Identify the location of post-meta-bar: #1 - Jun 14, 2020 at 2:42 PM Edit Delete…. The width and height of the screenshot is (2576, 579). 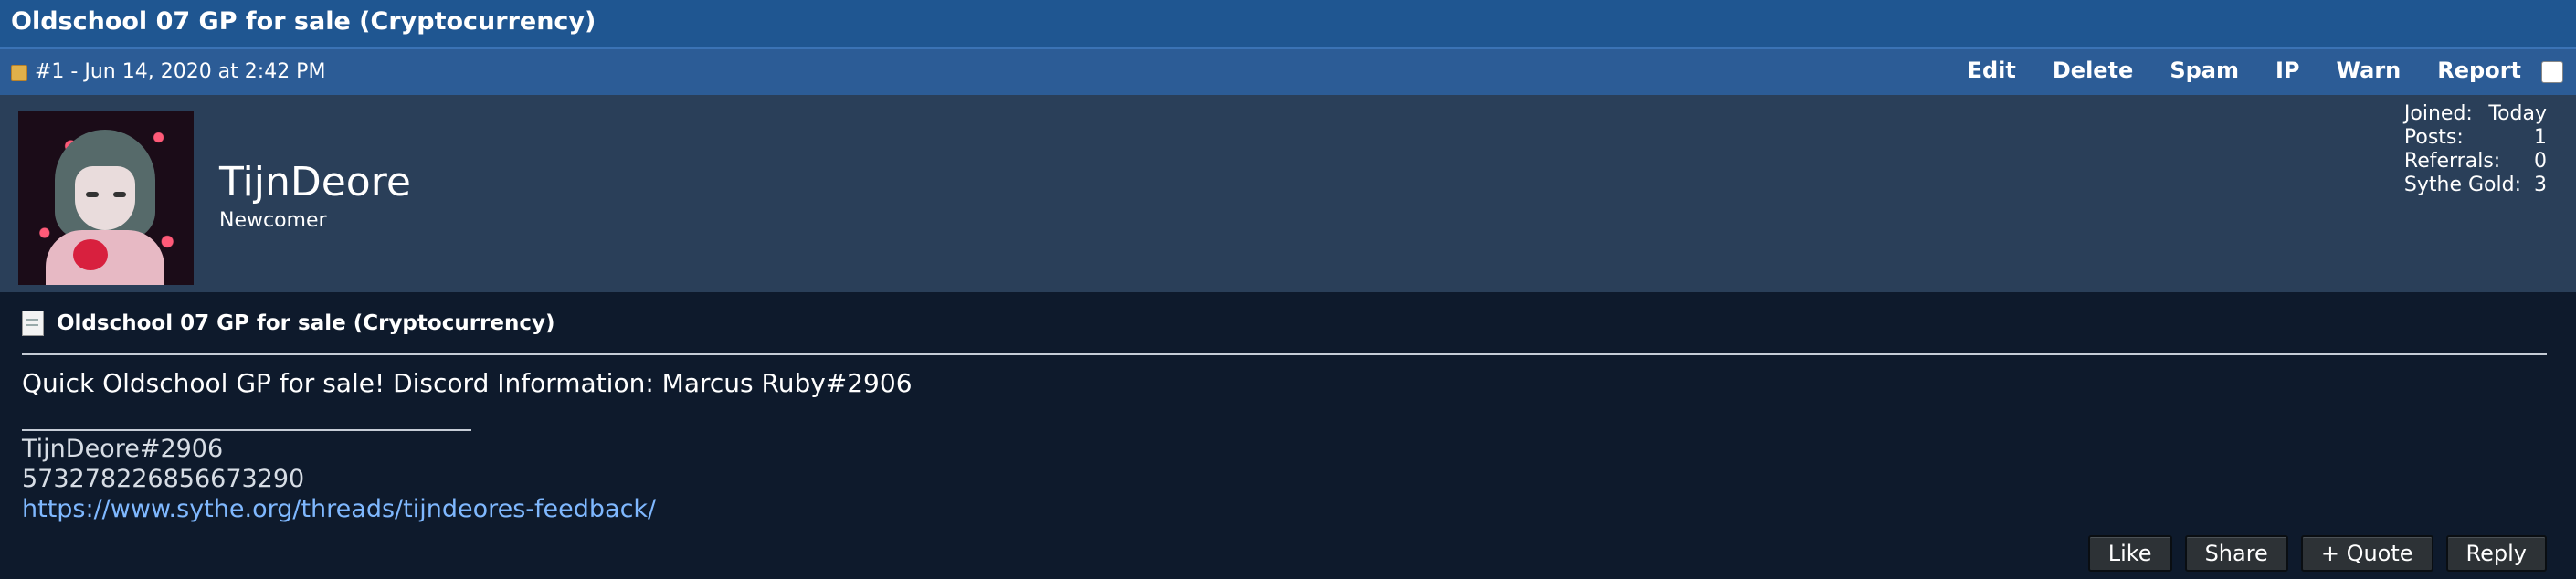
(1288, 72).